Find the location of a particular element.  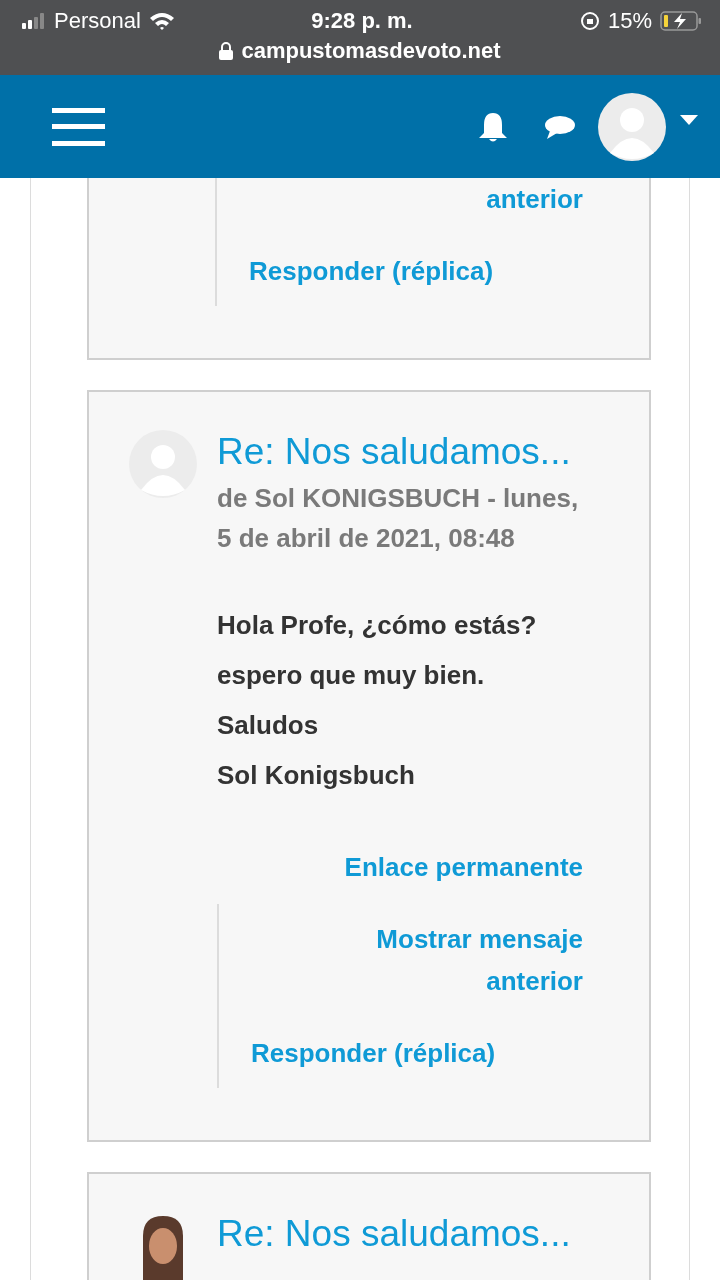

caret-icon is located at coordinates (689, 119).